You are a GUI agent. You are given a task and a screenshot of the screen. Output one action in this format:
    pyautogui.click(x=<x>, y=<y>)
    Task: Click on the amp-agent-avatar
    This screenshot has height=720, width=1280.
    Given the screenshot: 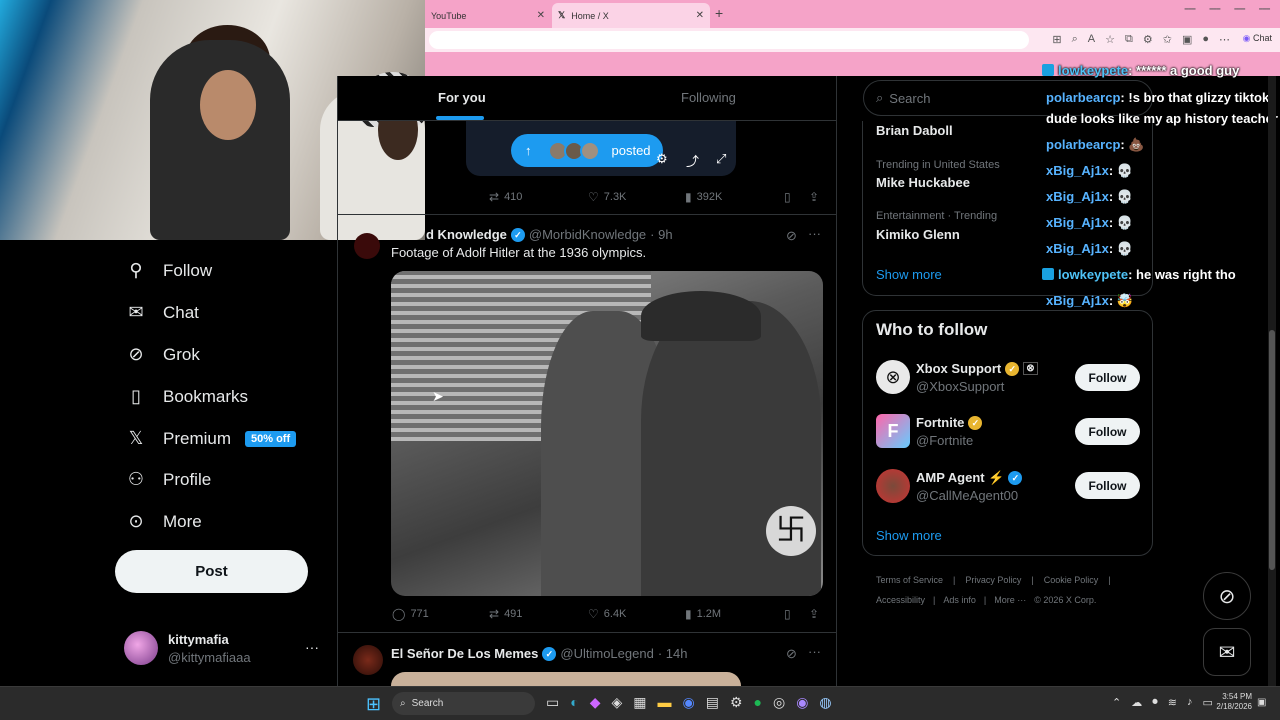 What is the action you would take?
    pyautogui.click(x=893, y=486)
    